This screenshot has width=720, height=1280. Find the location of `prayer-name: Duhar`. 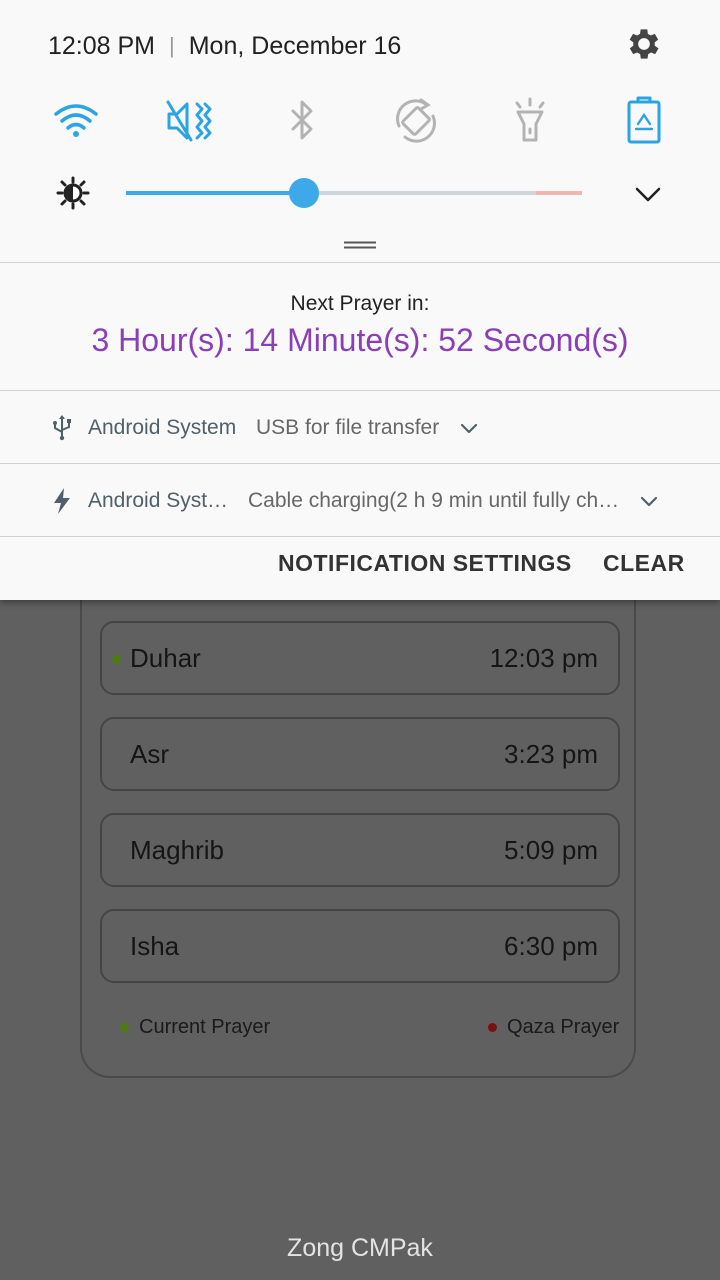

prayer-name: Duhar is located at coordinates (165, 657).